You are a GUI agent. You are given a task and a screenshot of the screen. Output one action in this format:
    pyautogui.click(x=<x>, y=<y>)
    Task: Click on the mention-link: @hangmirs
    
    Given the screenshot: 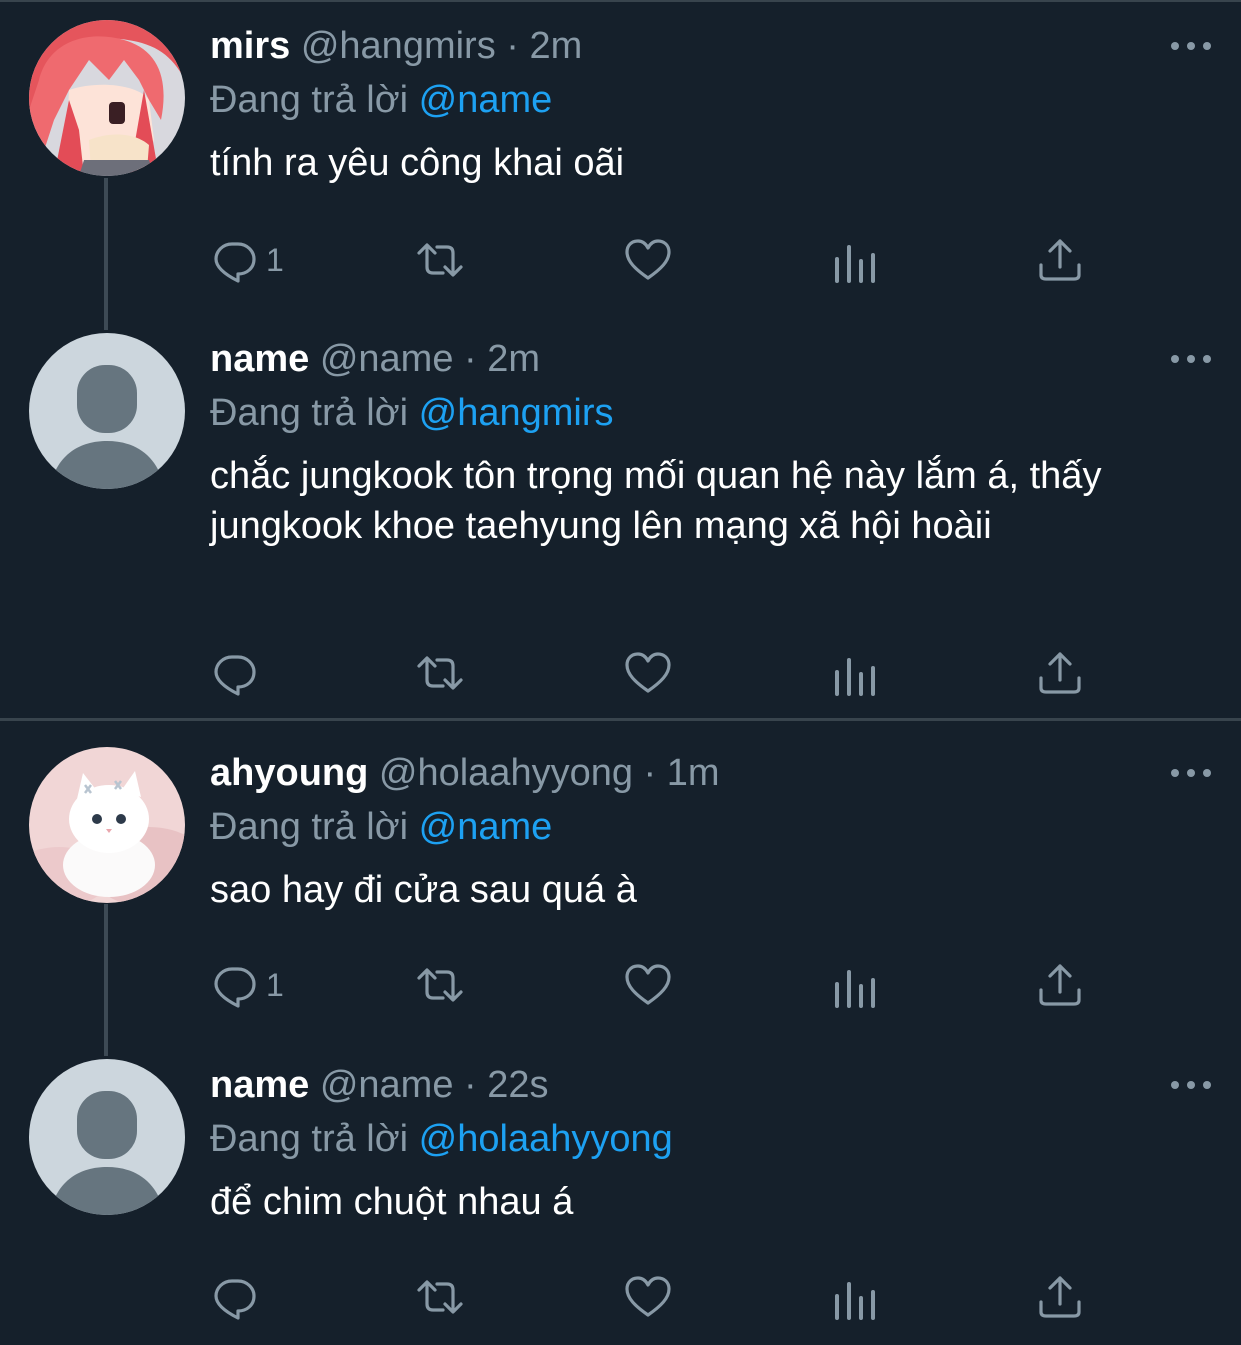 What is the action you would take?
    pyautogui.click(x=516, y=413)
    